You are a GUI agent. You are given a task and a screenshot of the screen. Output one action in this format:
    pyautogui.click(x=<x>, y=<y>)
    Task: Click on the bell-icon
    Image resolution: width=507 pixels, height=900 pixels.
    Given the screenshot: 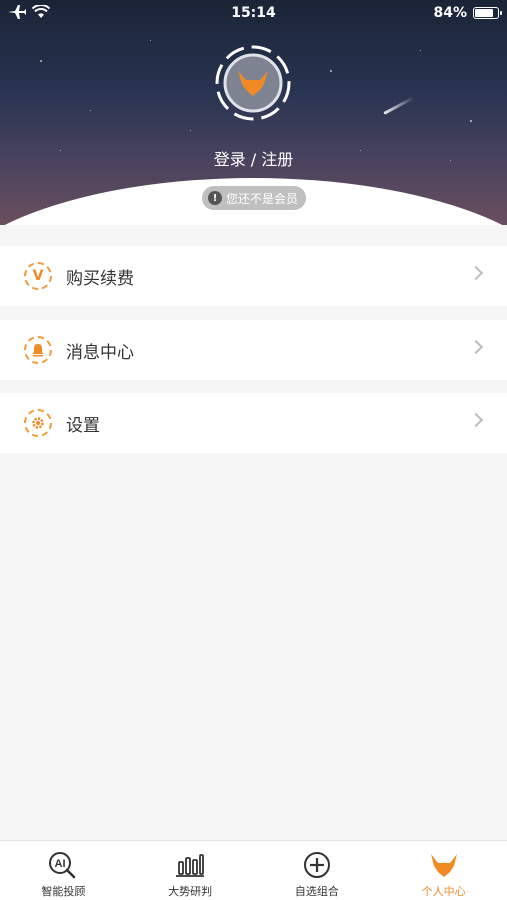 What is the action you would take?
    pyautogui.click(x=38, y=350)
    